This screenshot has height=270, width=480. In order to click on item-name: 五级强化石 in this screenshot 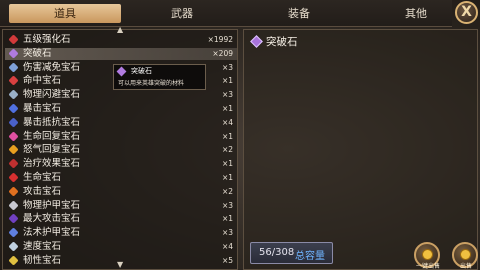, I will do `click(47, 39)`.